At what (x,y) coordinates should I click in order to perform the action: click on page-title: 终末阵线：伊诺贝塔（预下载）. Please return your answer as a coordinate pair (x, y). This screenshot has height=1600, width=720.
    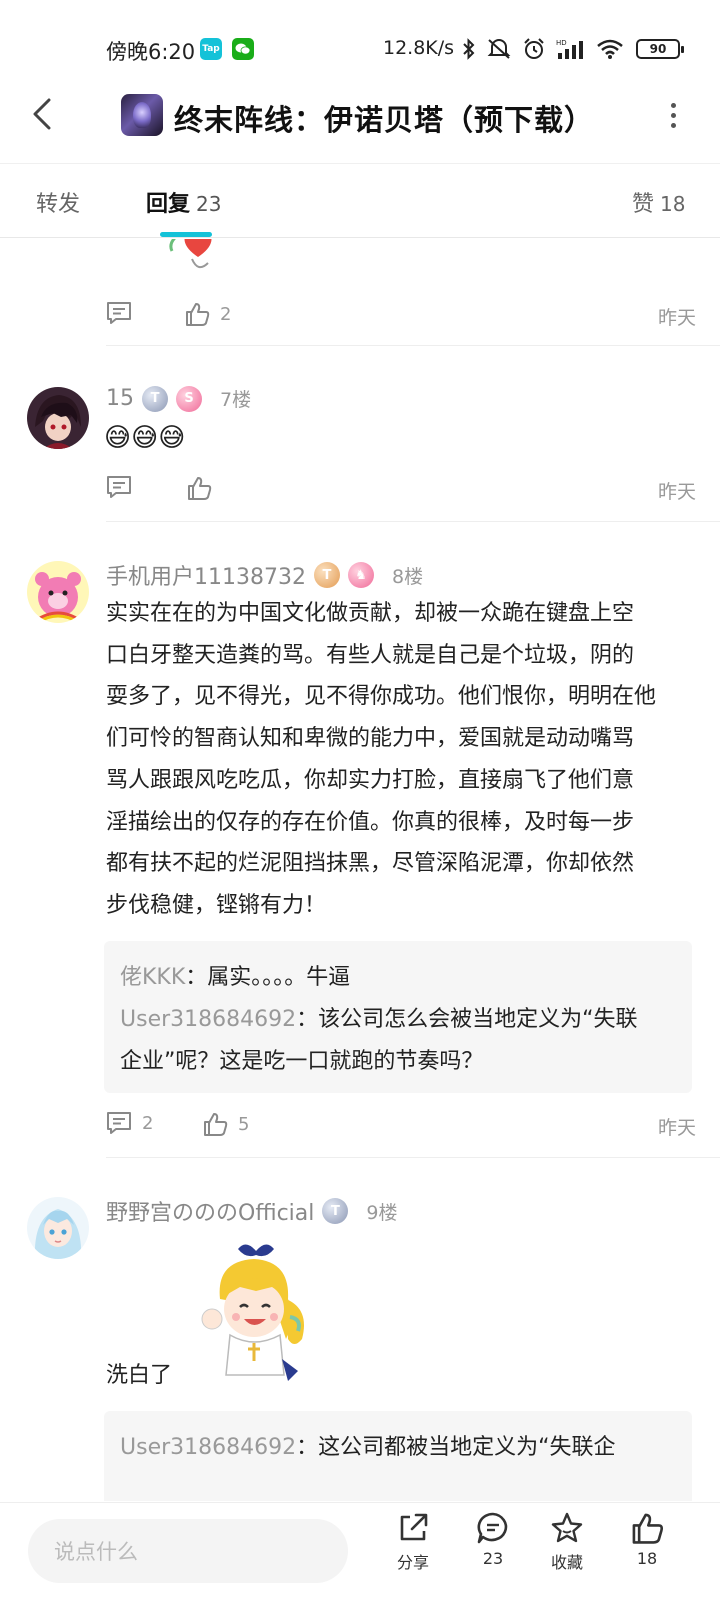
    Looking at the image, I should click on (384, 120).